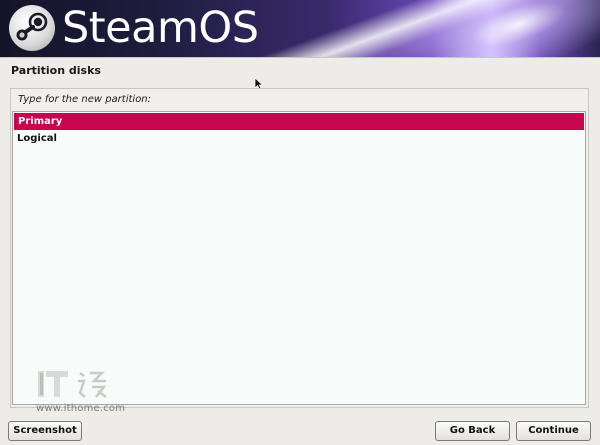  Describe the element at coordinates (299, 121) in the screenshot. I see `list-item-primary: Primary` at that location.